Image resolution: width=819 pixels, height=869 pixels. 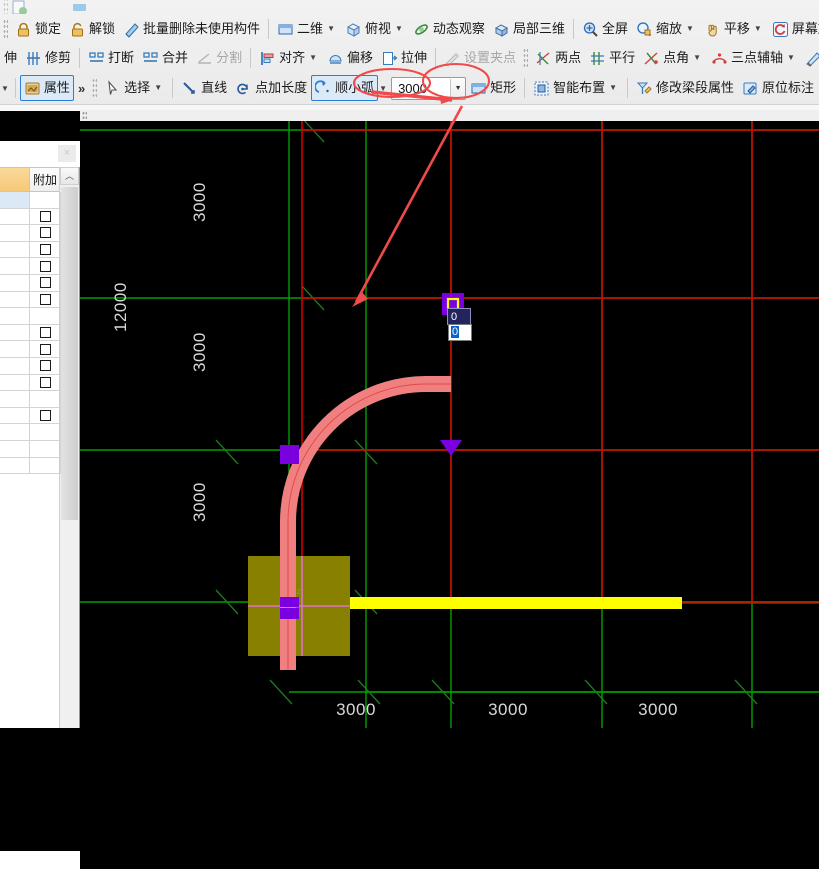 What do you see at coordinates (19, 7) in the screenshot?
I see `new-file-icon` at bounding box center [19, 7].